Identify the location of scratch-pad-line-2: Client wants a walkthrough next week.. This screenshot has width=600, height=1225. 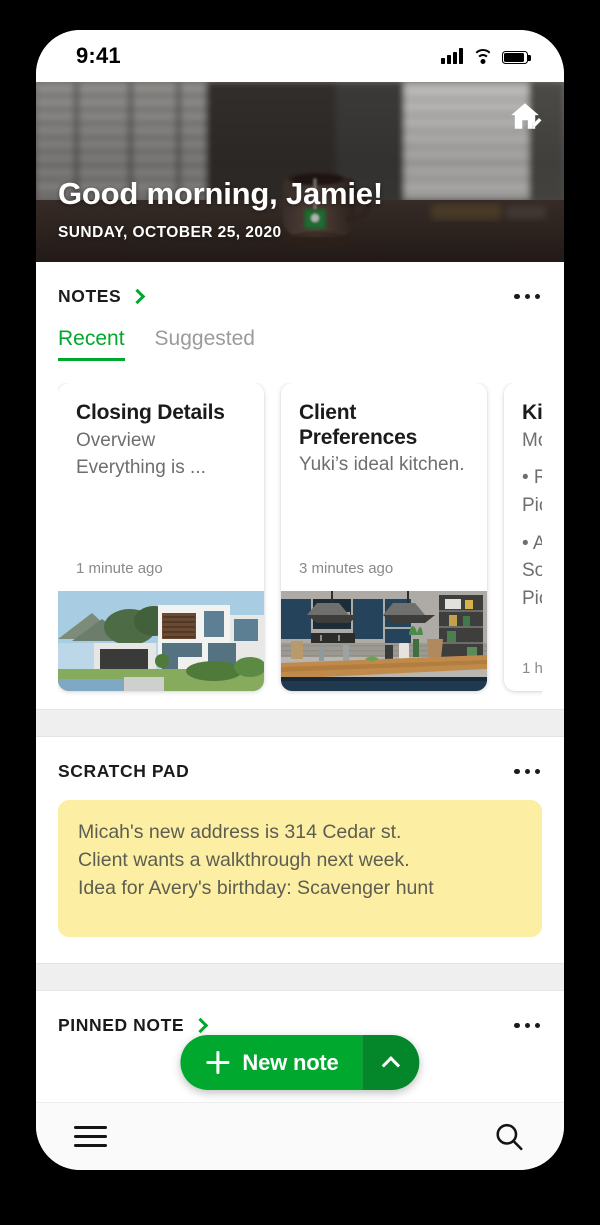
(244, 859).